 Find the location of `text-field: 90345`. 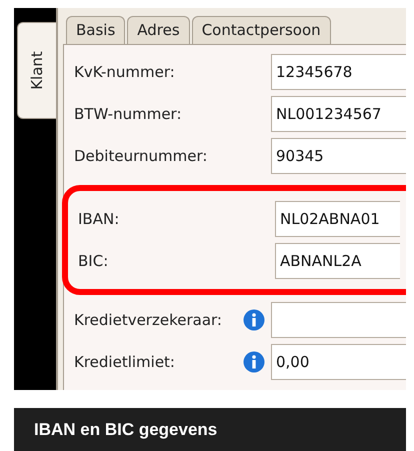

text-field: 90345 is located at coordinates (338, 156).